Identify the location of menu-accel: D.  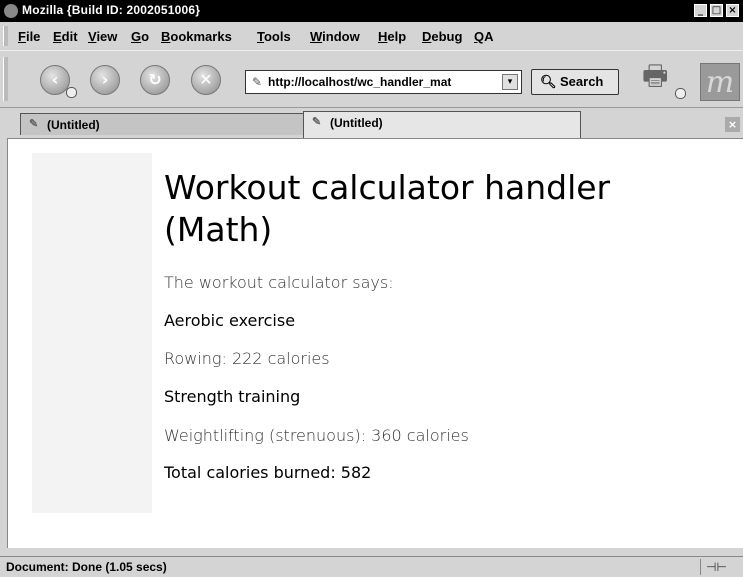
(427, 36).